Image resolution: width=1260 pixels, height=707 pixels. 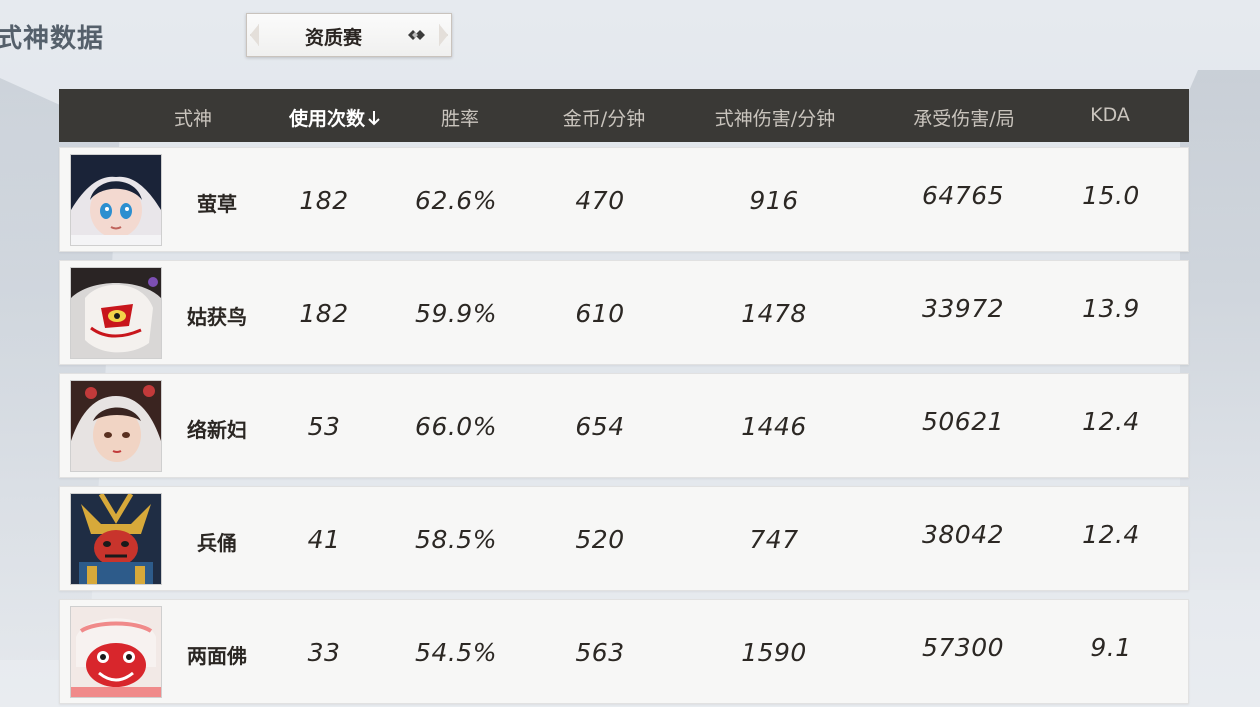 I want to click on kda-value: 9.1, so click(x=1111, y=647).